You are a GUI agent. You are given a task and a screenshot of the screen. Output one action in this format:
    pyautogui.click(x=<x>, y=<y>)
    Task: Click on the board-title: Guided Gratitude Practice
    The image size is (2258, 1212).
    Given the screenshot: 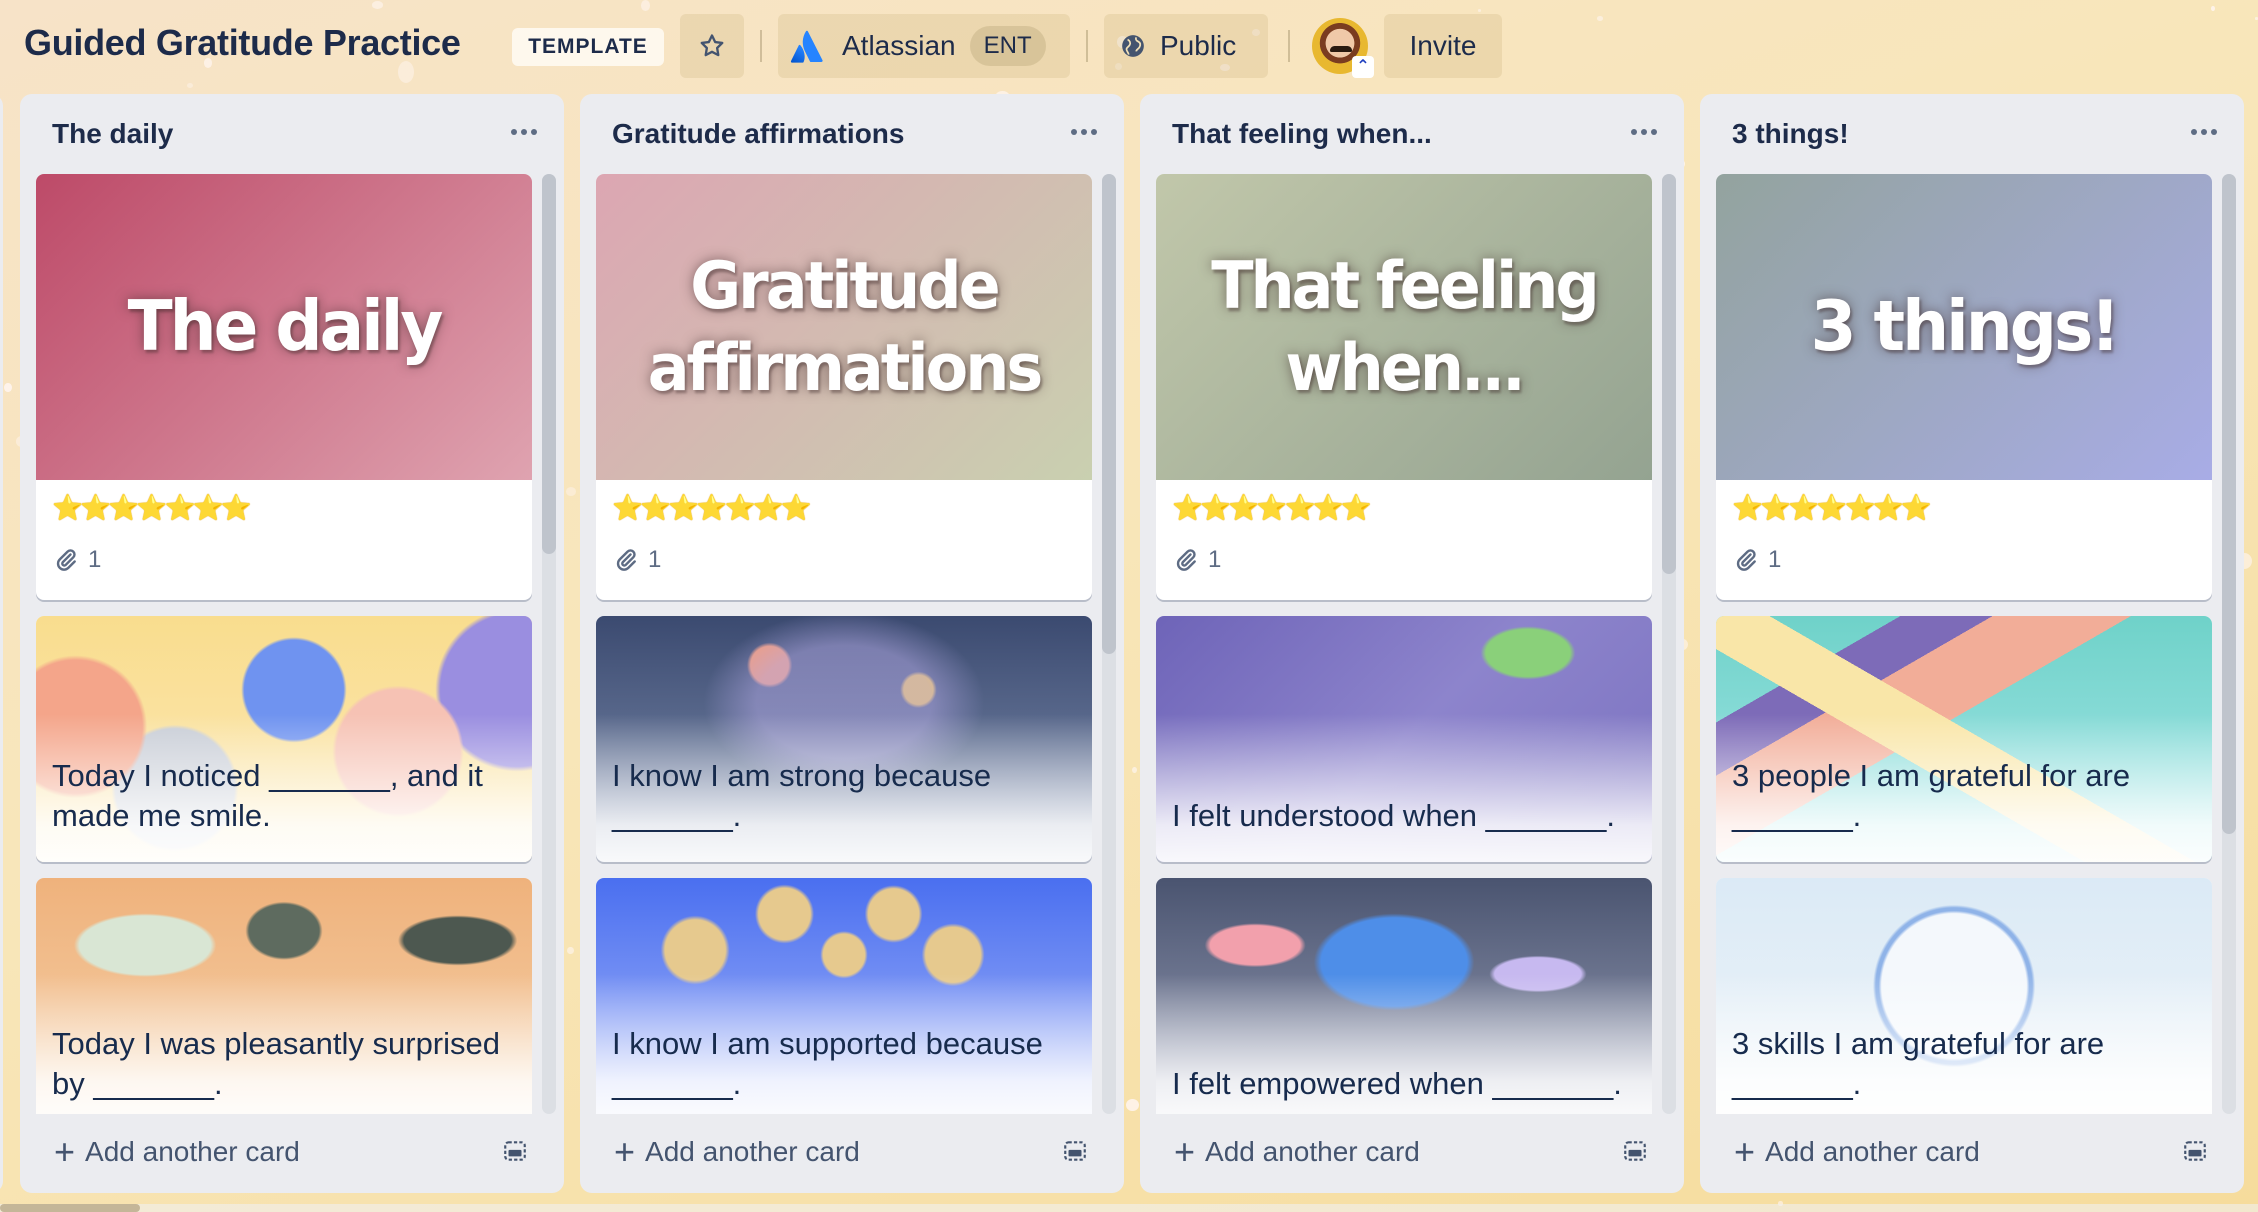 What is the action you would take?
    pyautogui.click(x=242, y=43)
    